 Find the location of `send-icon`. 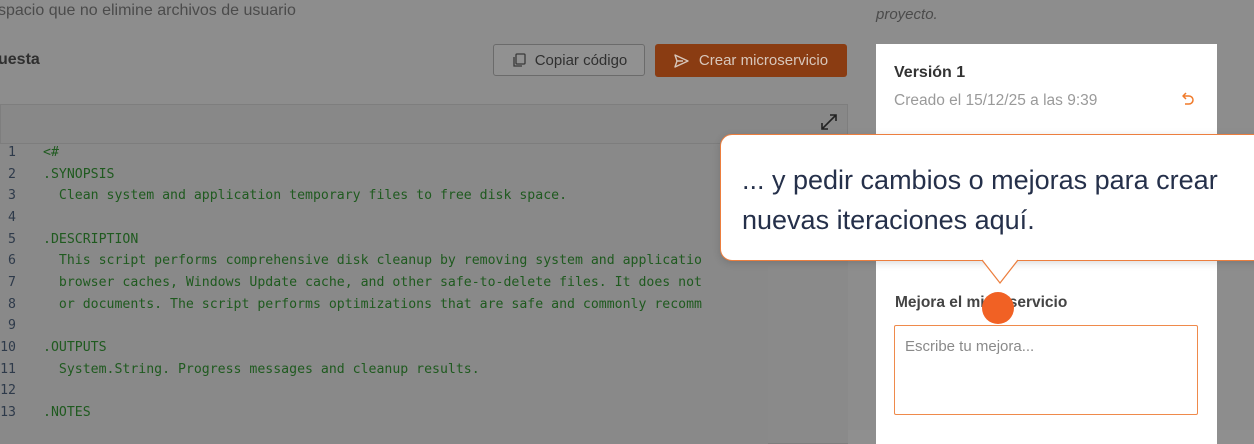

send-icon is located at coordinates (682, 61).